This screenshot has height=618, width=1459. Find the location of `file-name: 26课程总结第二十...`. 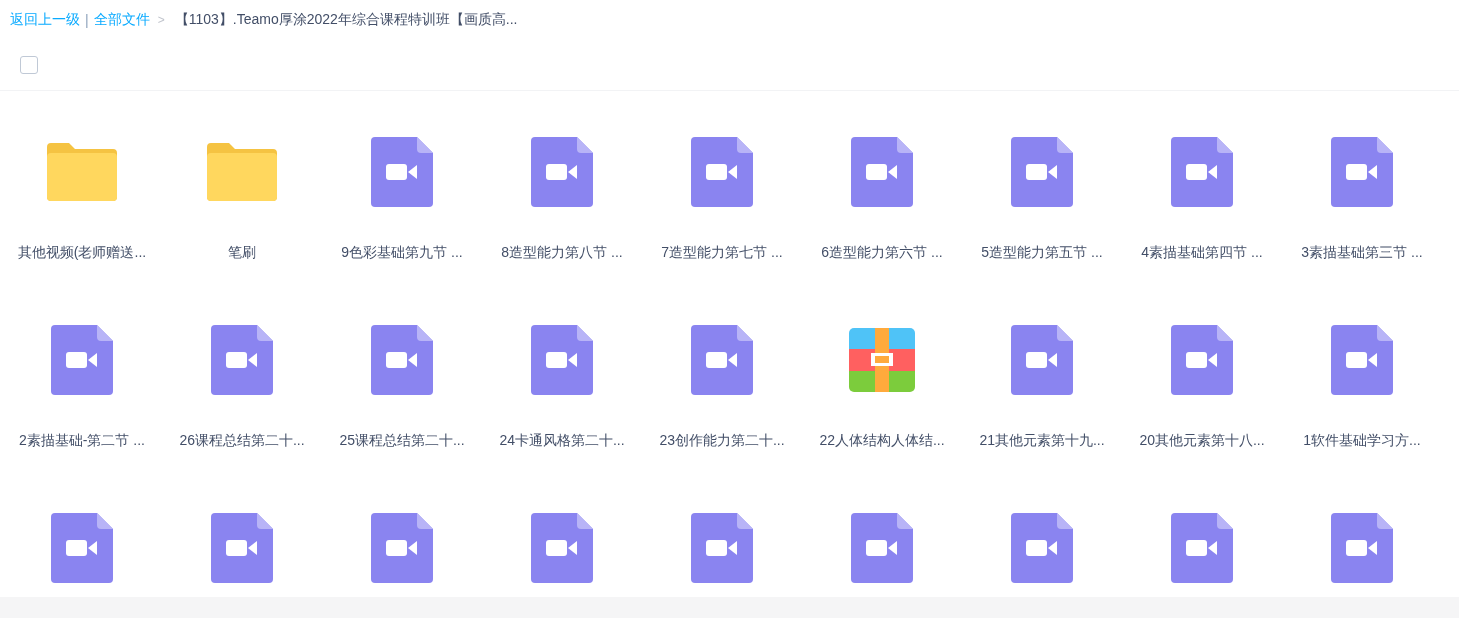

file-name: 26课程总结第二十... is located at coordinates (242, 440).